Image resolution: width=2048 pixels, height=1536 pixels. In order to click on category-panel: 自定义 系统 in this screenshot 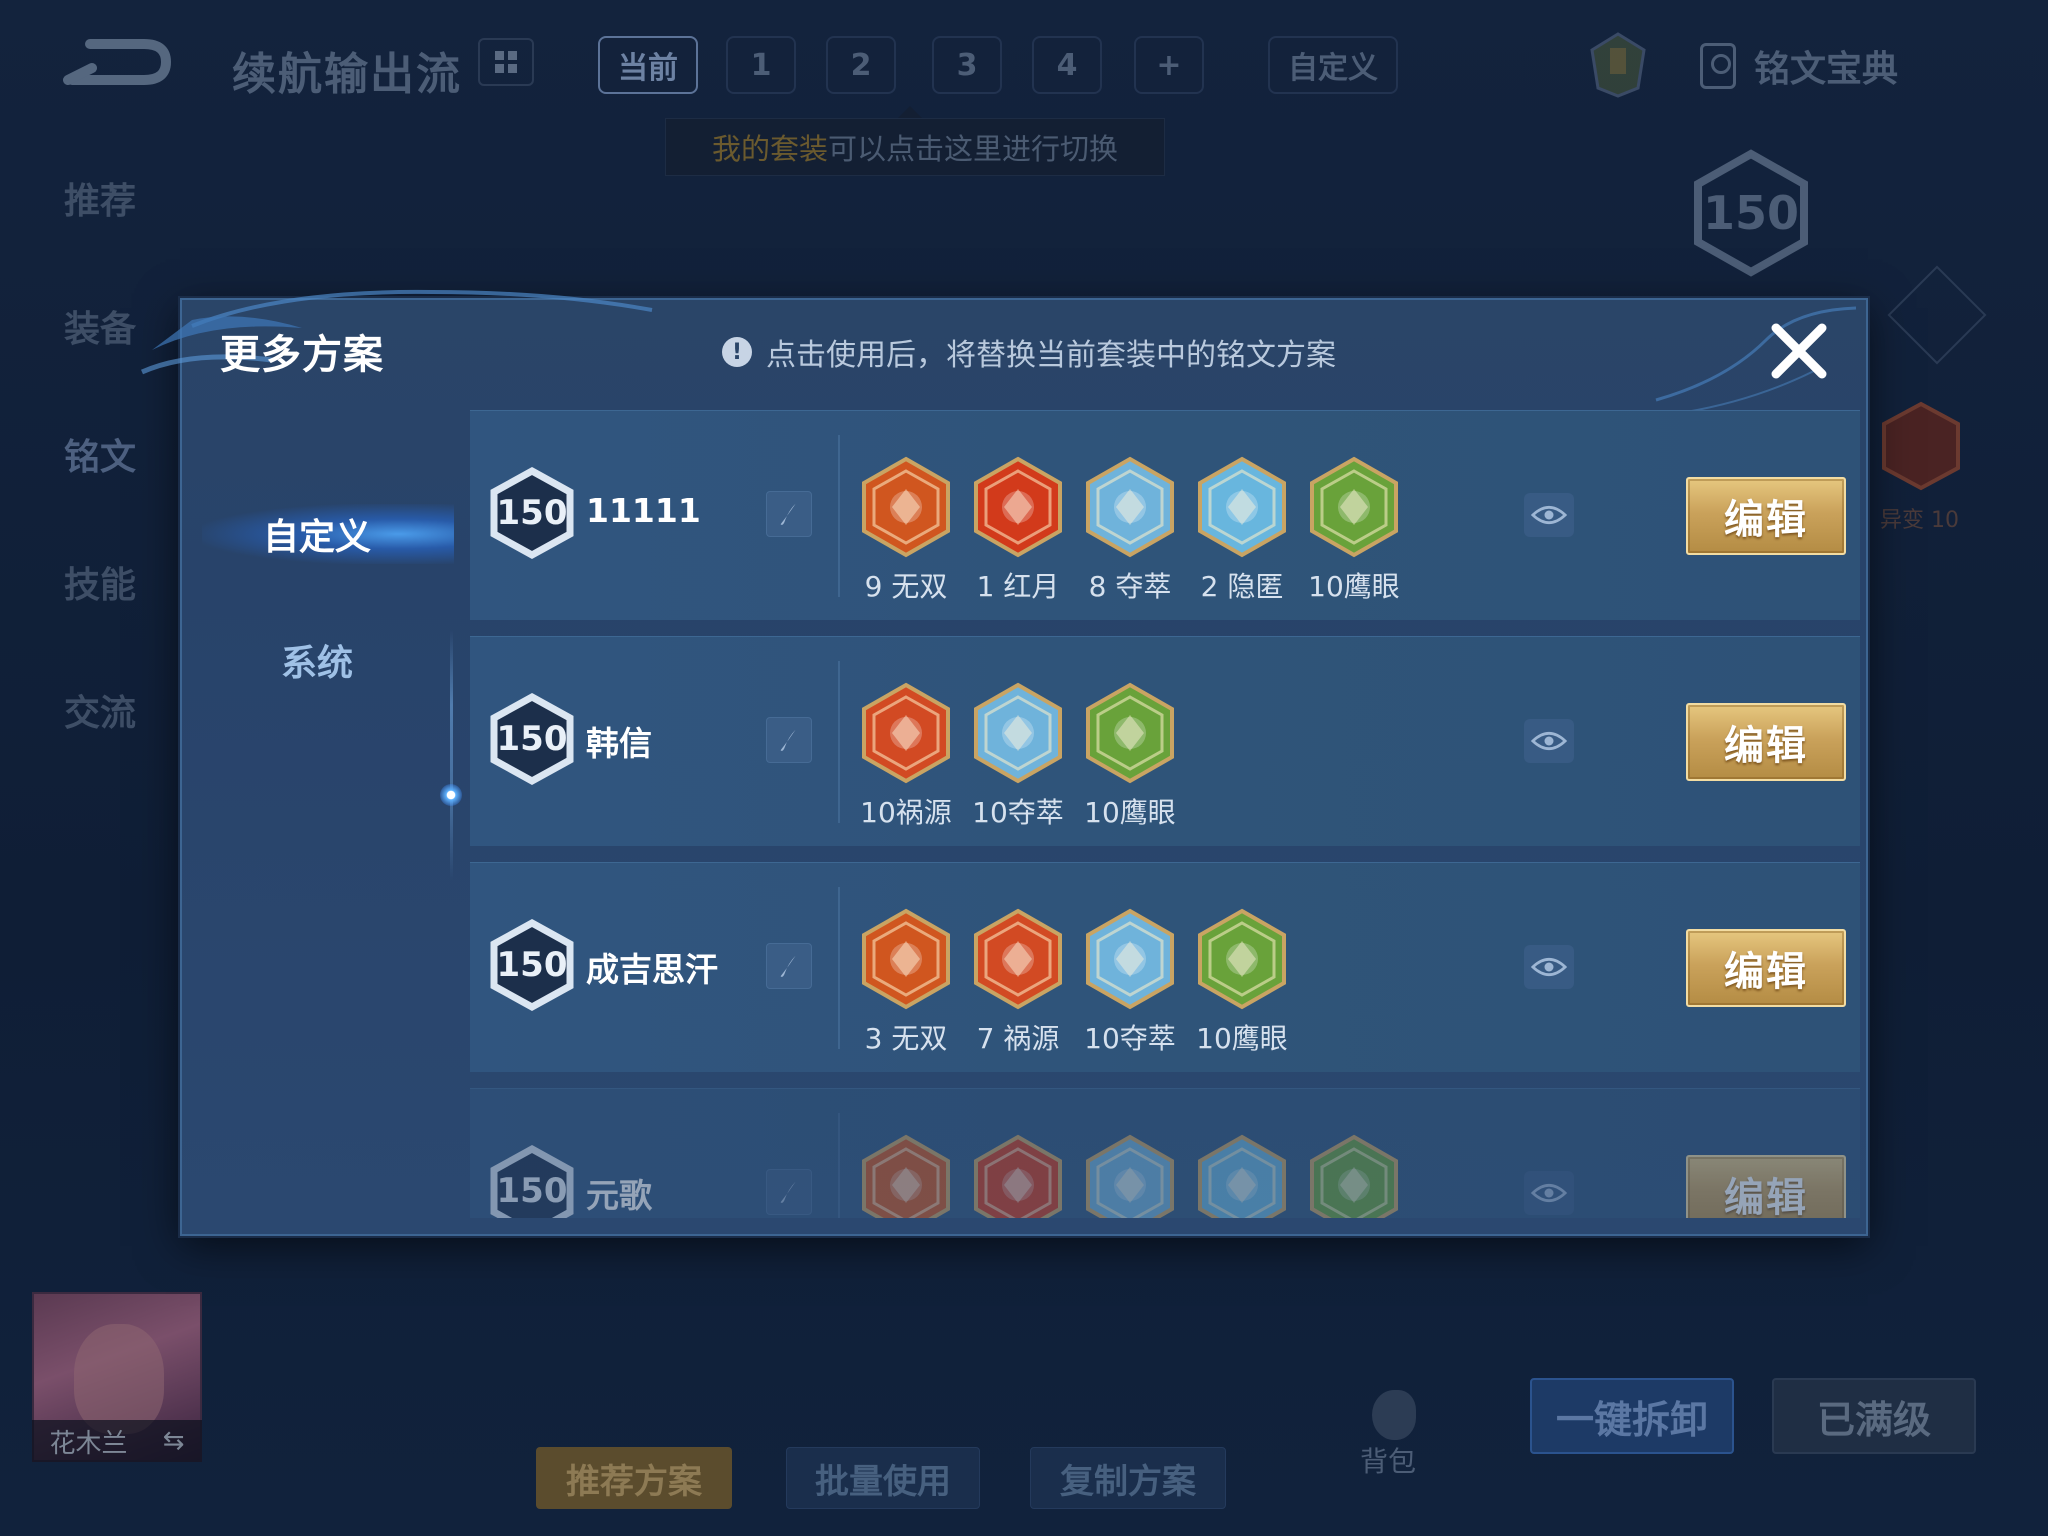, I will do `click(318, 812)`.